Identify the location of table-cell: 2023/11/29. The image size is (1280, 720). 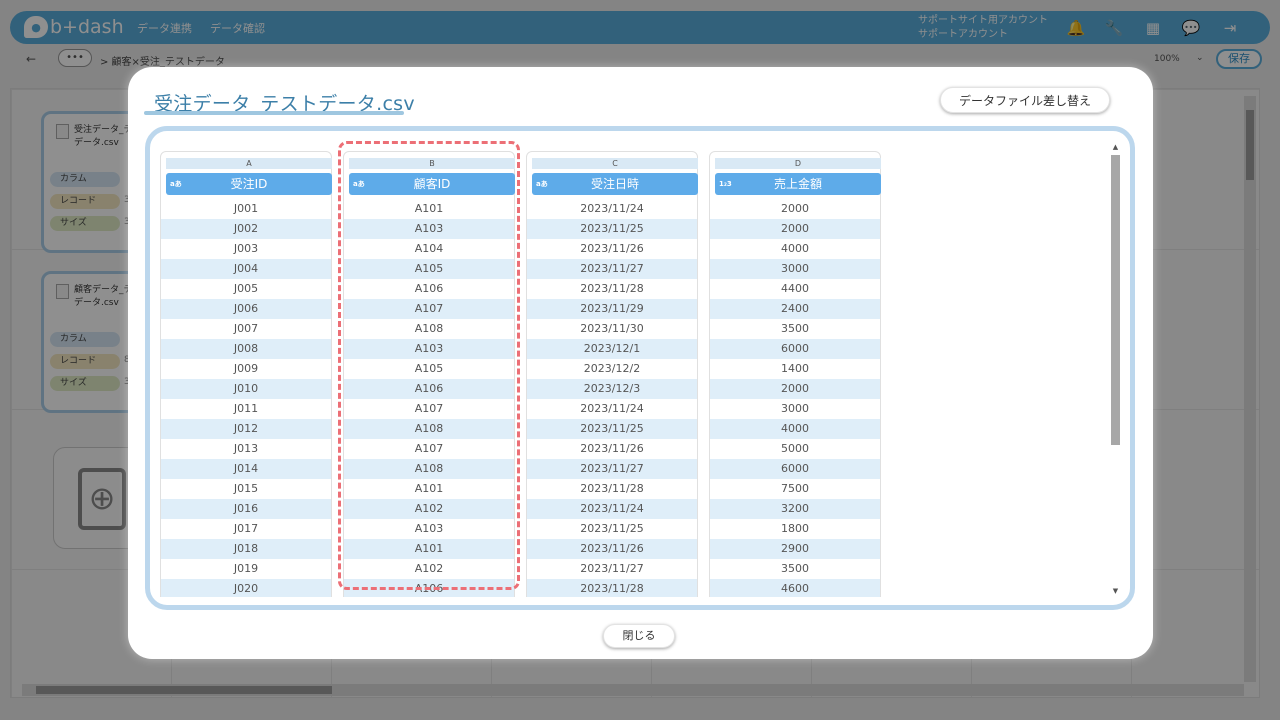
(612, 309).